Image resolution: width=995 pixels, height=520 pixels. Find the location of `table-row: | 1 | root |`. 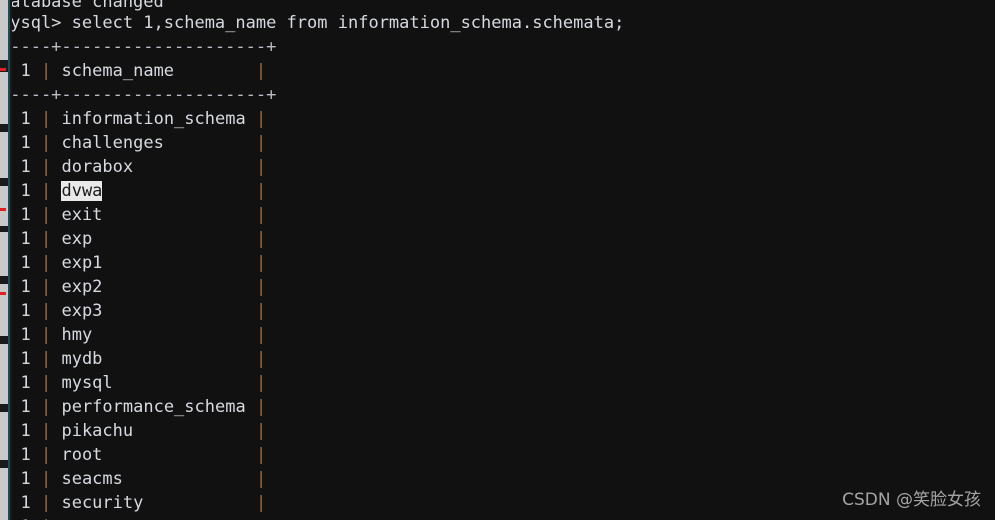

table-row: | 1 | root | is located at coordinates (133, 455).